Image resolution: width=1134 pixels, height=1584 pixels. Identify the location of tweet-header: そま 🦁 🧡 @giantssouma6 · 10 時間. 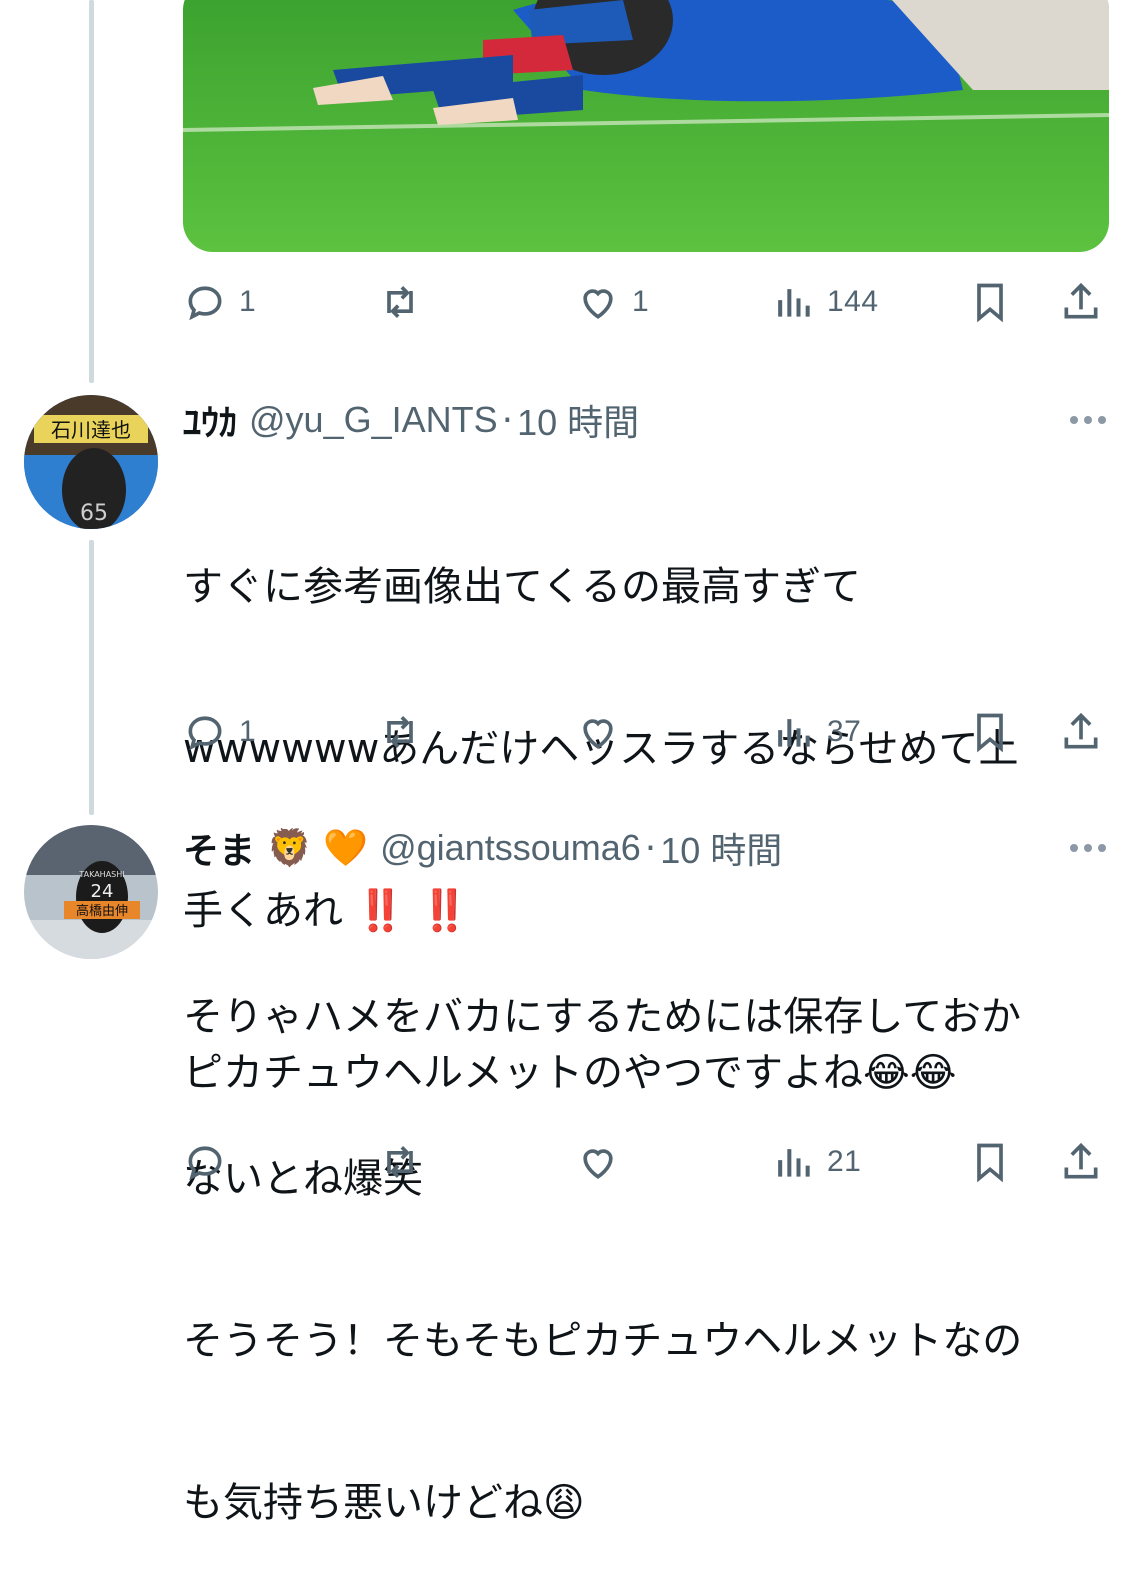
(482, 848).